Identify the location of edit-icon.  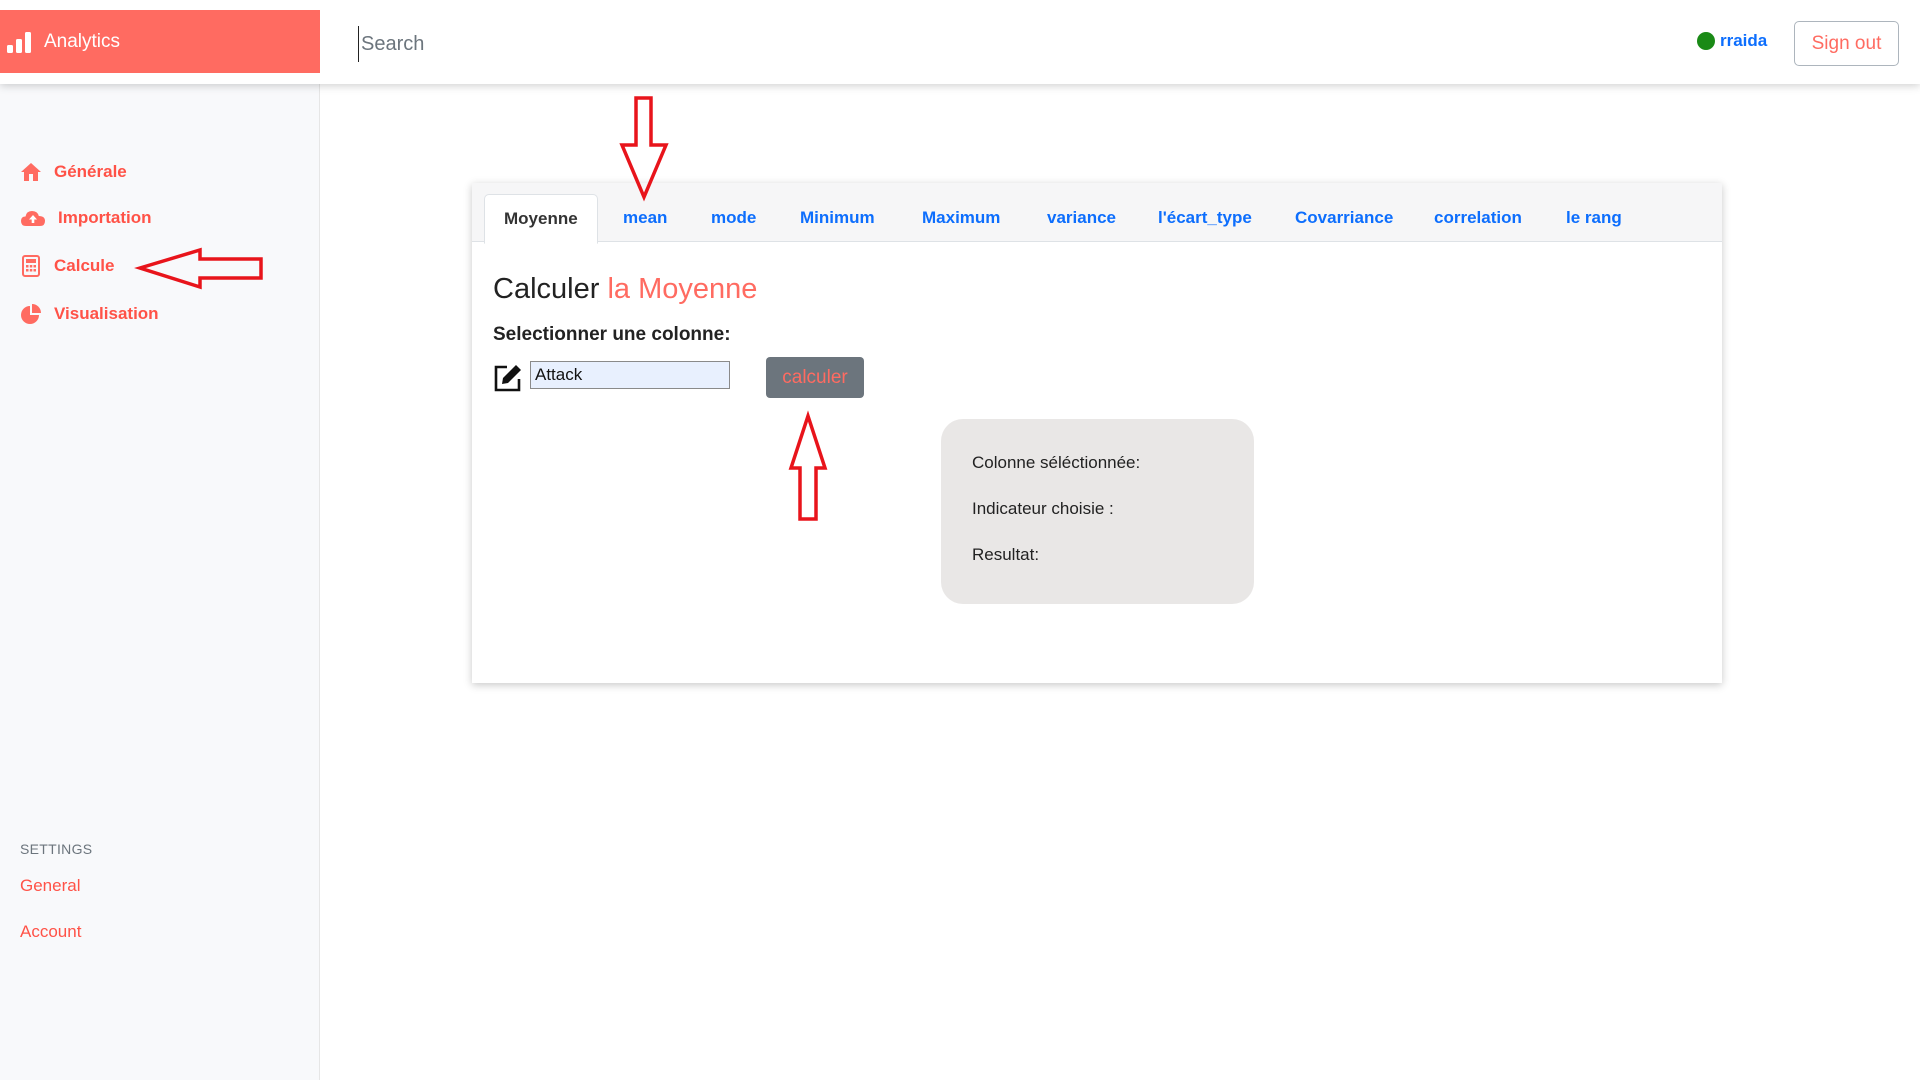
(508, 380).